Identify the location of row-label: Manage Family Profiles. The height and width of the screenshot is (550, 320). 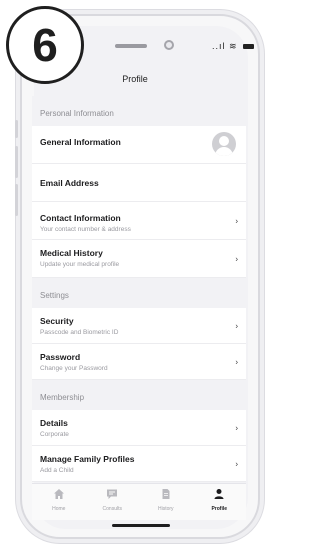
(87, 459).